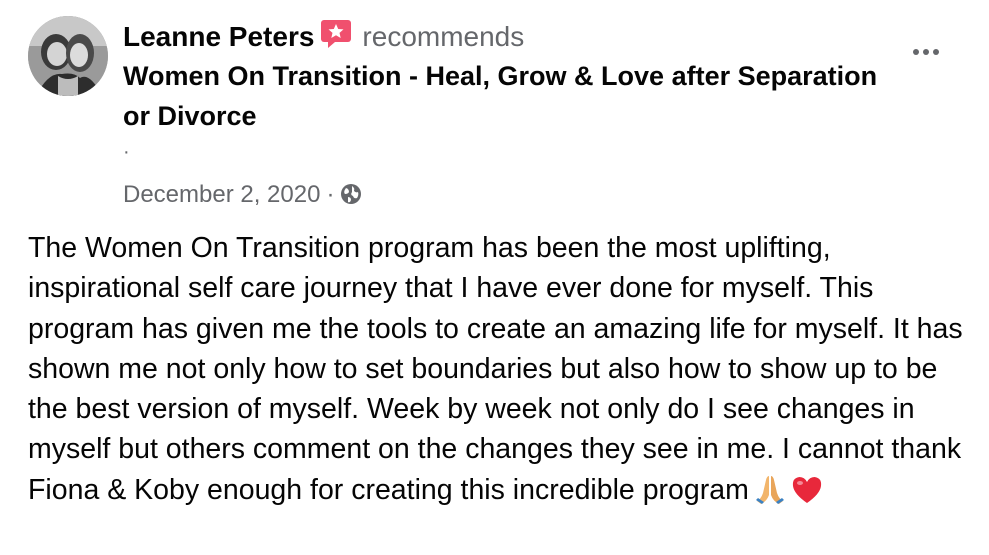 The width and height of the screenshot is (989, 555). I want to click on avatar-photo, so click(68, 56).